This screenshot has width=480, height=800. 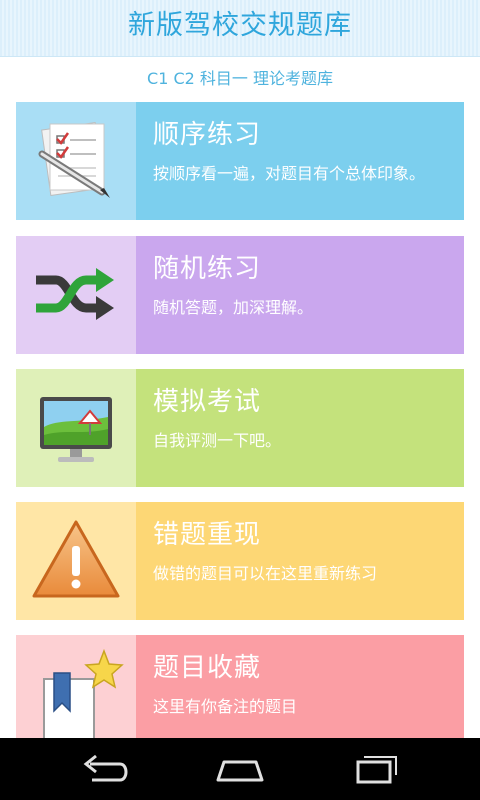 What do you see at coordinates (300, 295) in the screenshot?
I see `menu-item-text-area: 随机练习 随机答题，加深理解。` at bounding box center [300, 295].